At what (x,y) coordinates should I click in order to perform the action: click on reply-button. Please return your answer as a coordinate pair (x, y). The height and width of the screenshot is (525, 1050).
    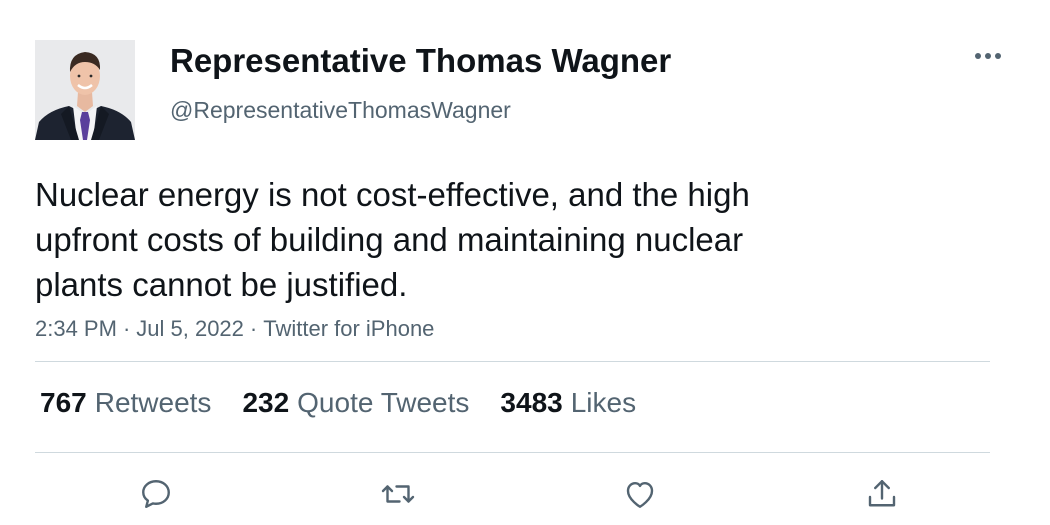
    Looking at the image, I should click on (156, 494).